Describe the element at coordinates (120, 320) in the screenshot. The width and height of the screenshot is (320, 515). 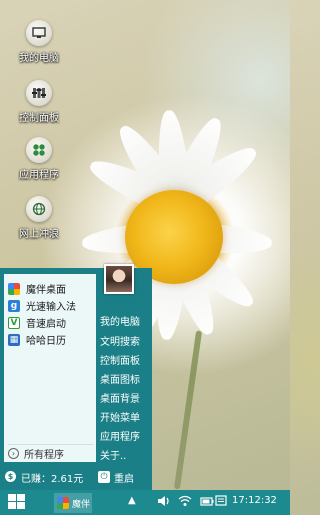
I see `menu-item-my-computer: 我的电脑` at that location.